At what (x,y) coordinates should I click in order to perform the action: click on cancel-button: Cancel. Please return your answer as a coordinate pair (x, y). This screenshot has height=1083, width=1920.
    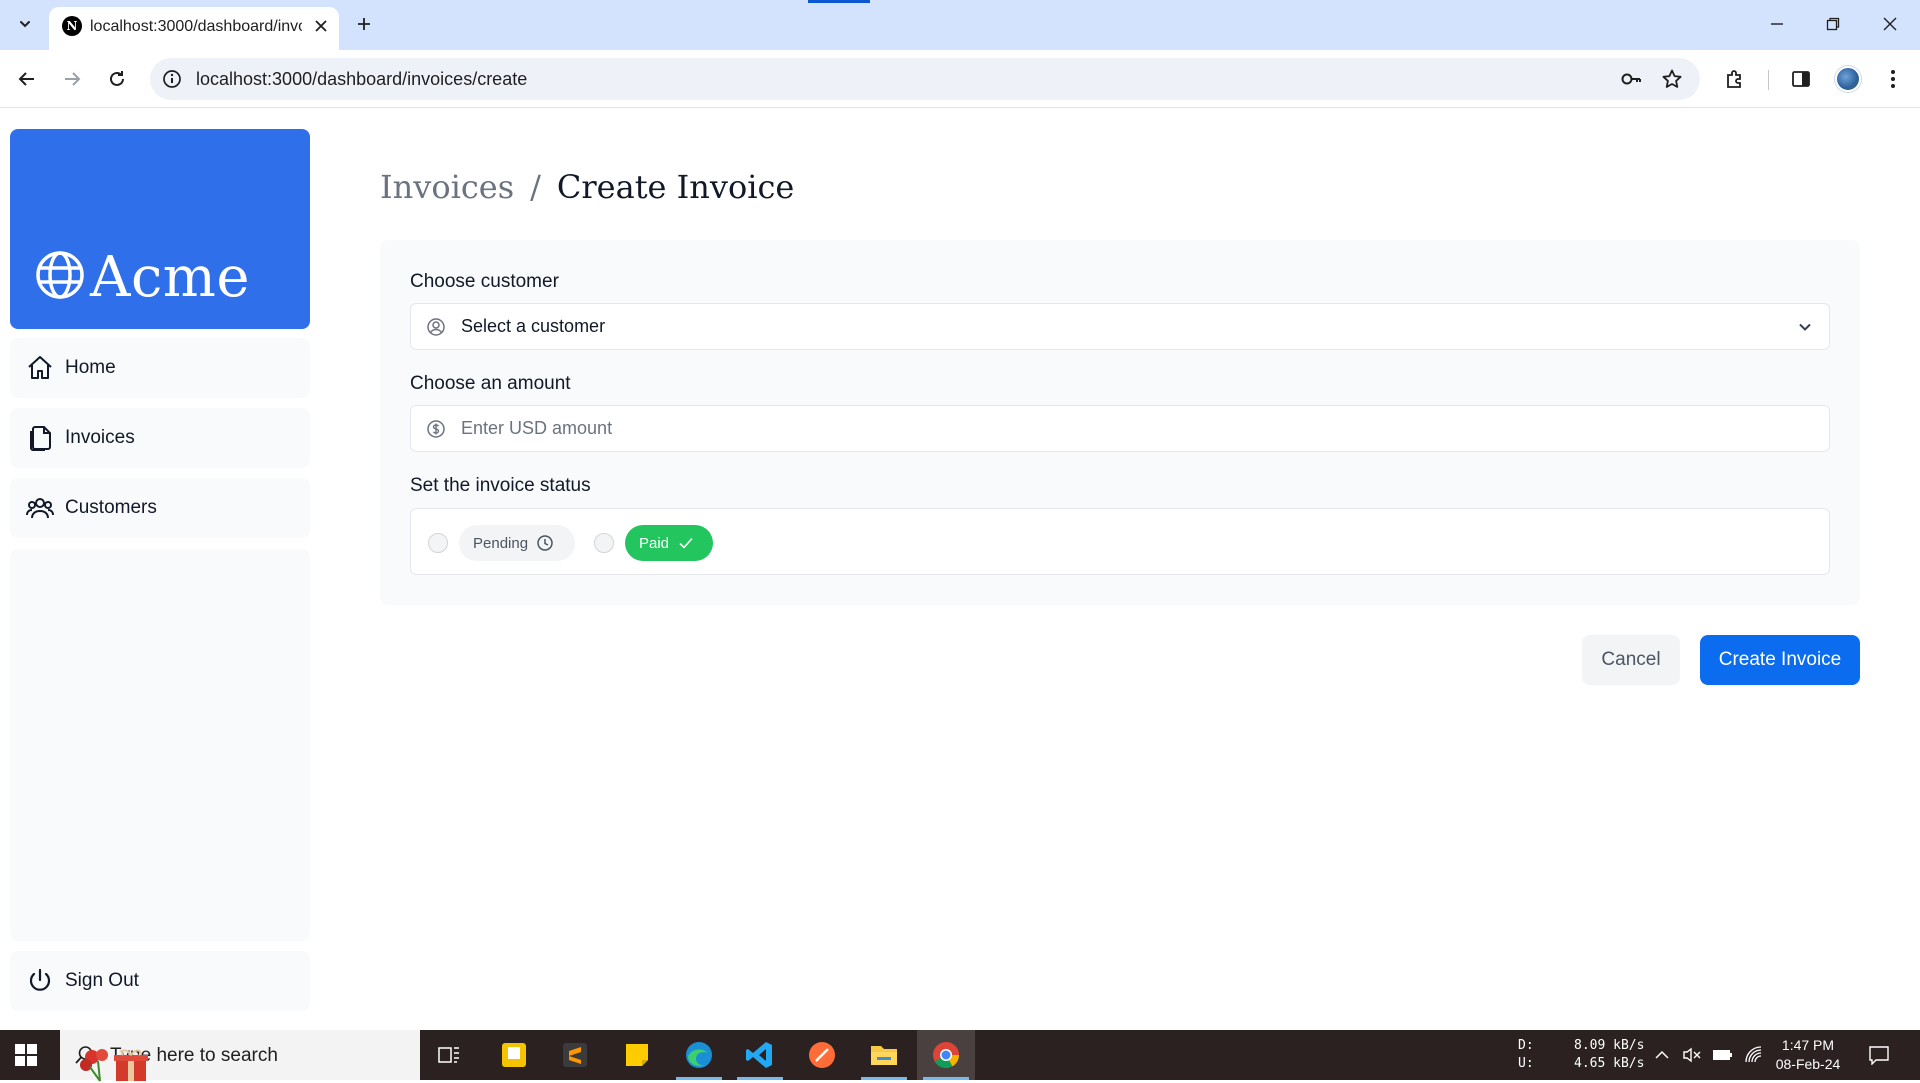
    Looking at the image, I should click on (1631, 660).